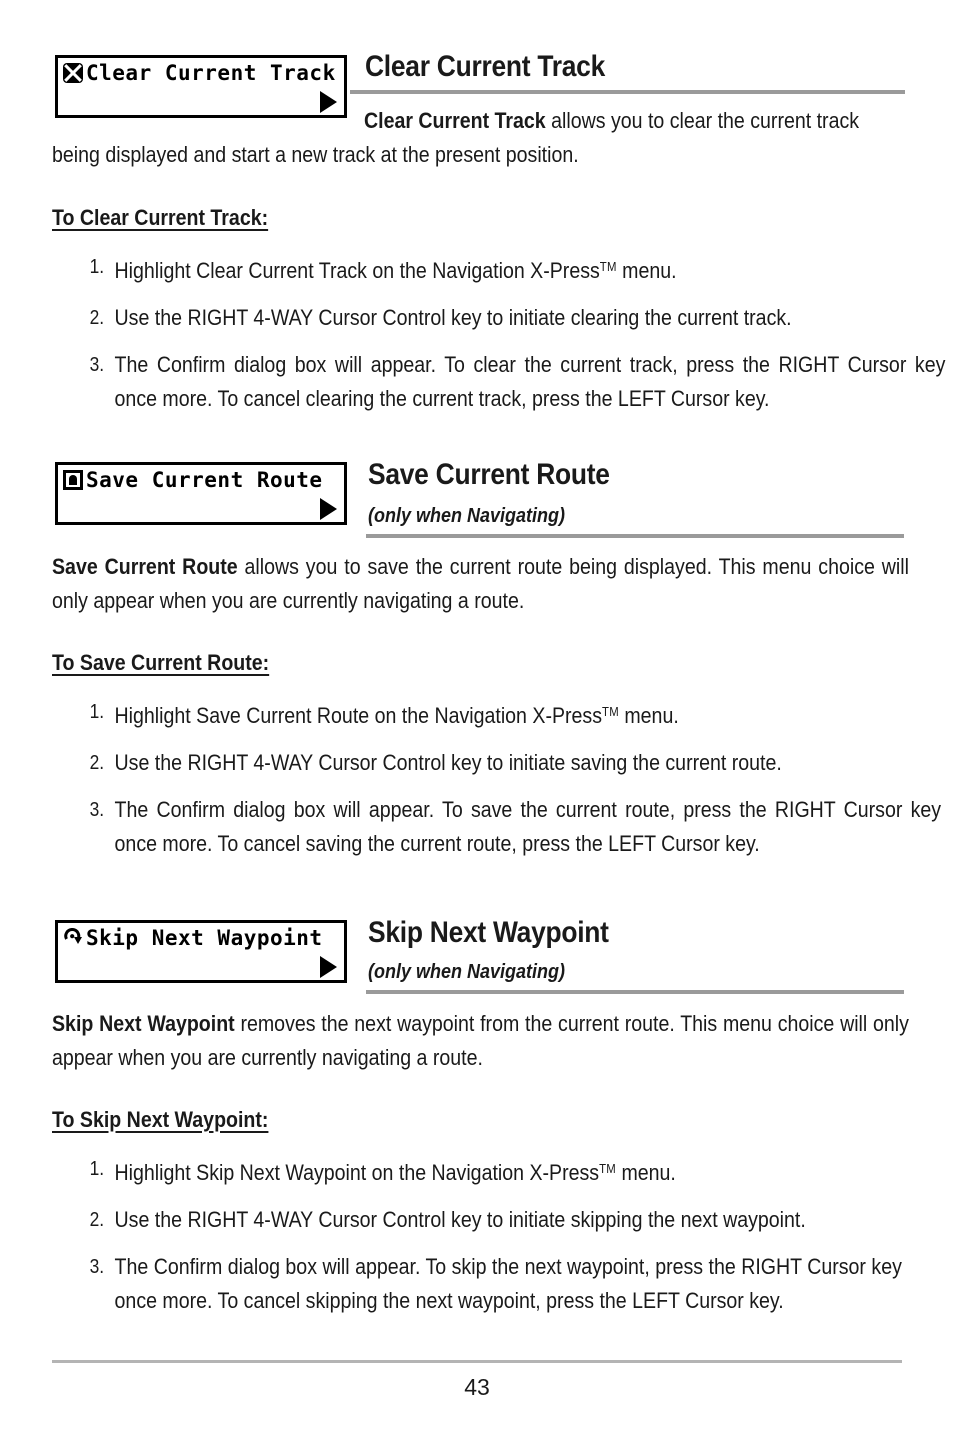 Image resolution: width=954 pixels, height=1431 pixels. I want to click on lcd-menu-box-save-current-route: Save Current Route, so click(201, 493).